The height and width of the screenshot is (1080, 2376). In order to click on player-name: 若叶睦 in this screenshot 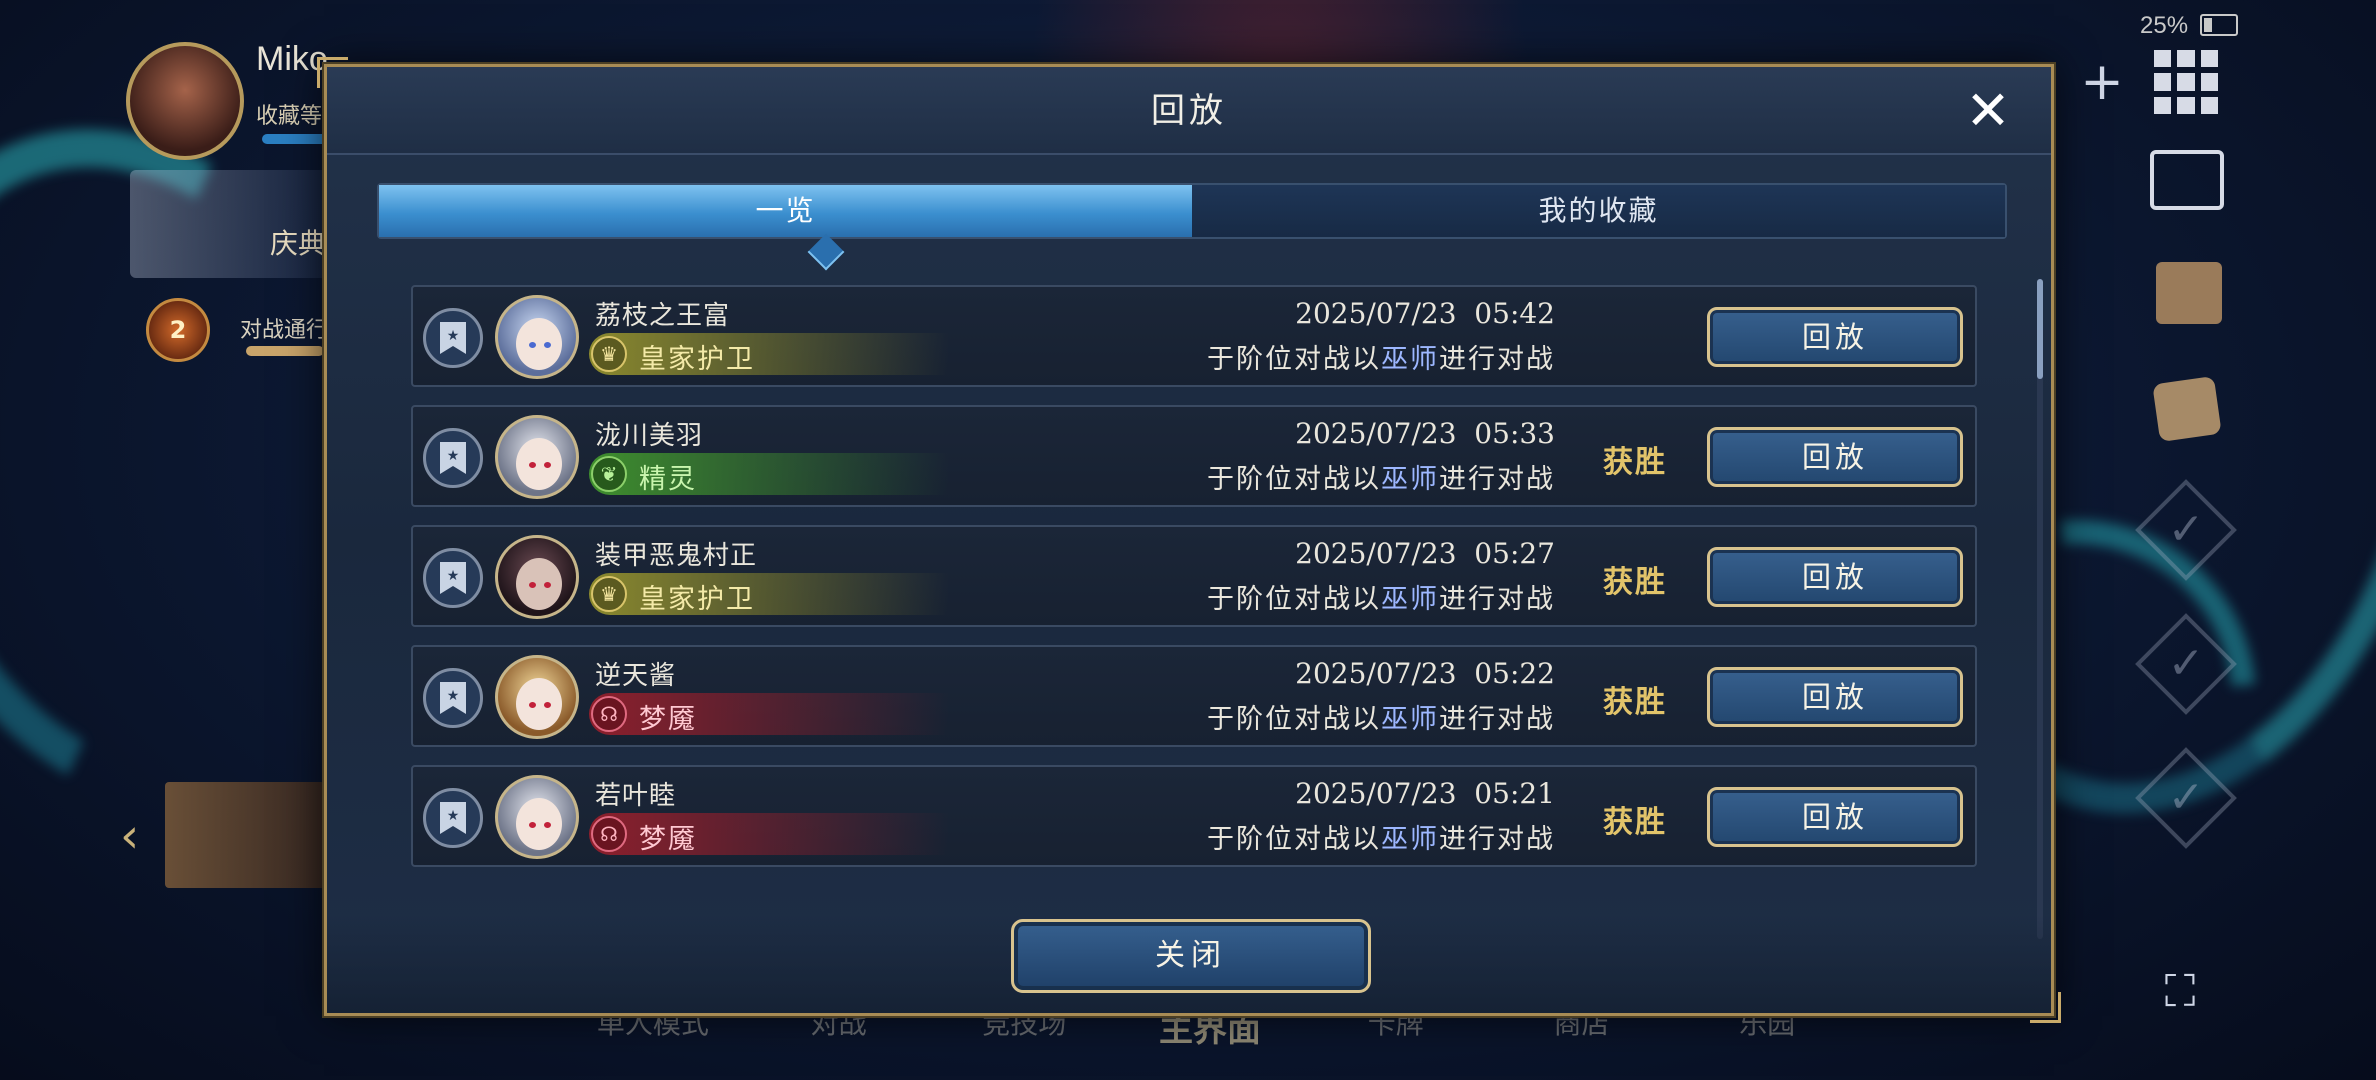, I will do `click(636, 796)`.